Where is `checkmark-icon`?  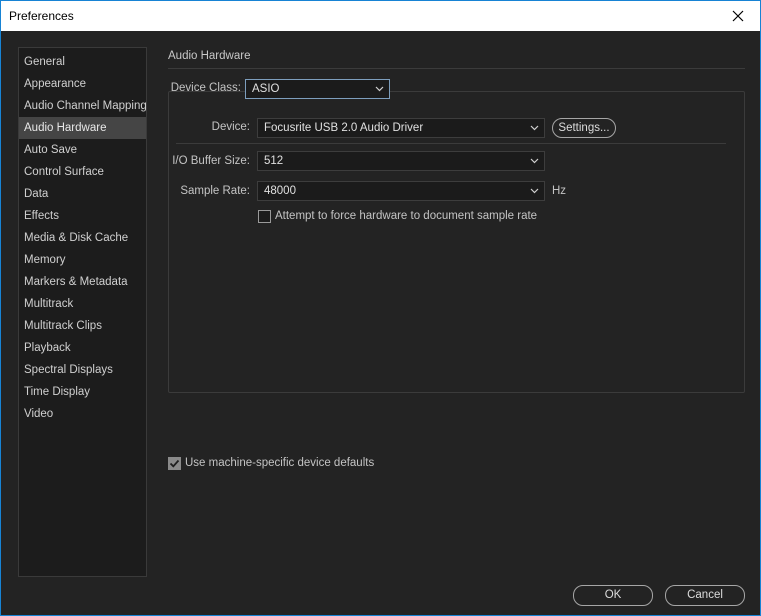
checkmark-icon is located at coordinates (174, 463).